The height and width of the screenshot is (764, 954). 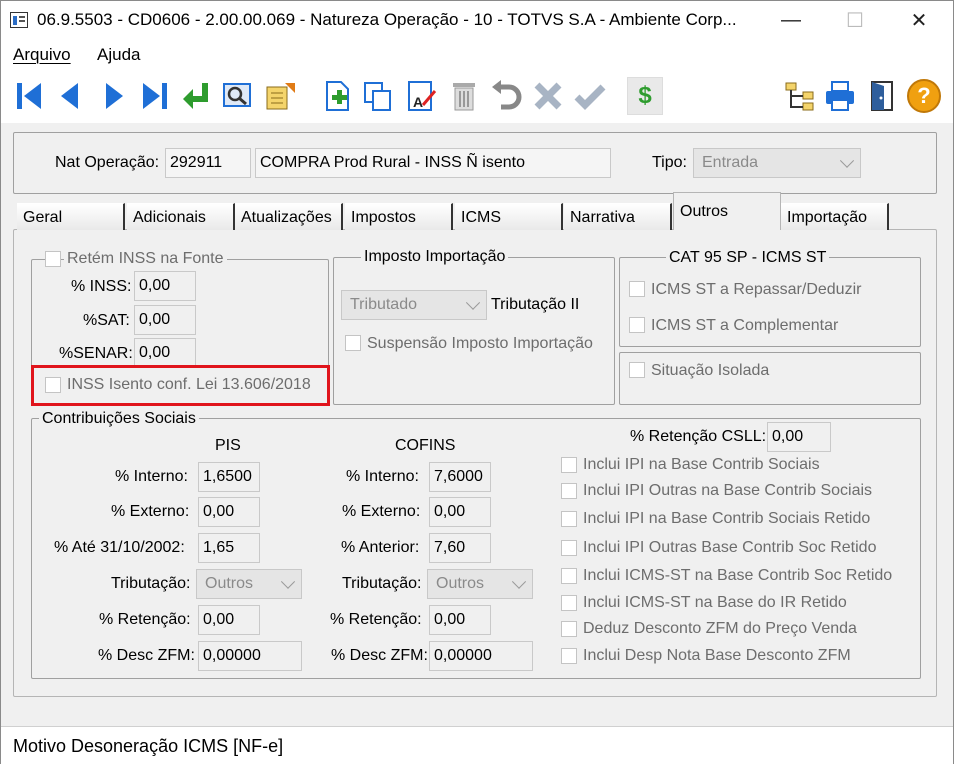 What do you see at coordinates (569, 656) in the screenshot?
I see `inclui-desp-nota-checkbox` at bounding box center [569, 656].